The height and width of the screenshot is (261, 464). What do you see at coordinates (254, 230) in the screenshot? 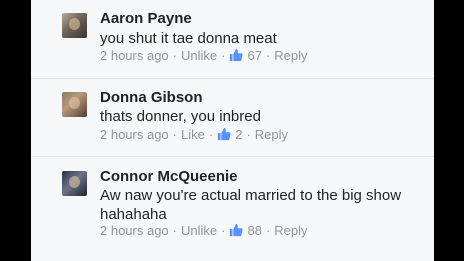
I see `like-count: 88` at bounding box center [254, 230].